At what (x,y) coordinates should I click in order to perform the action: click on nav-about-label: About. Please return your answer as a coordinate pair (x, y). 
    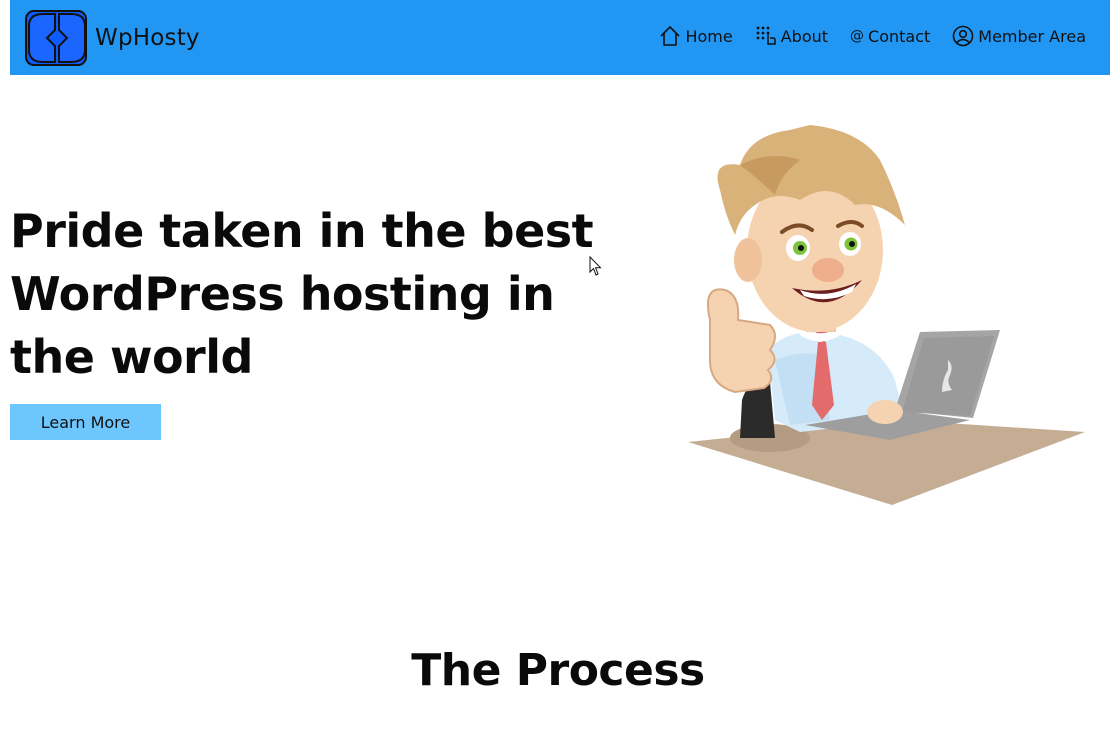
    Looking at the image, I should click on (804, 36).